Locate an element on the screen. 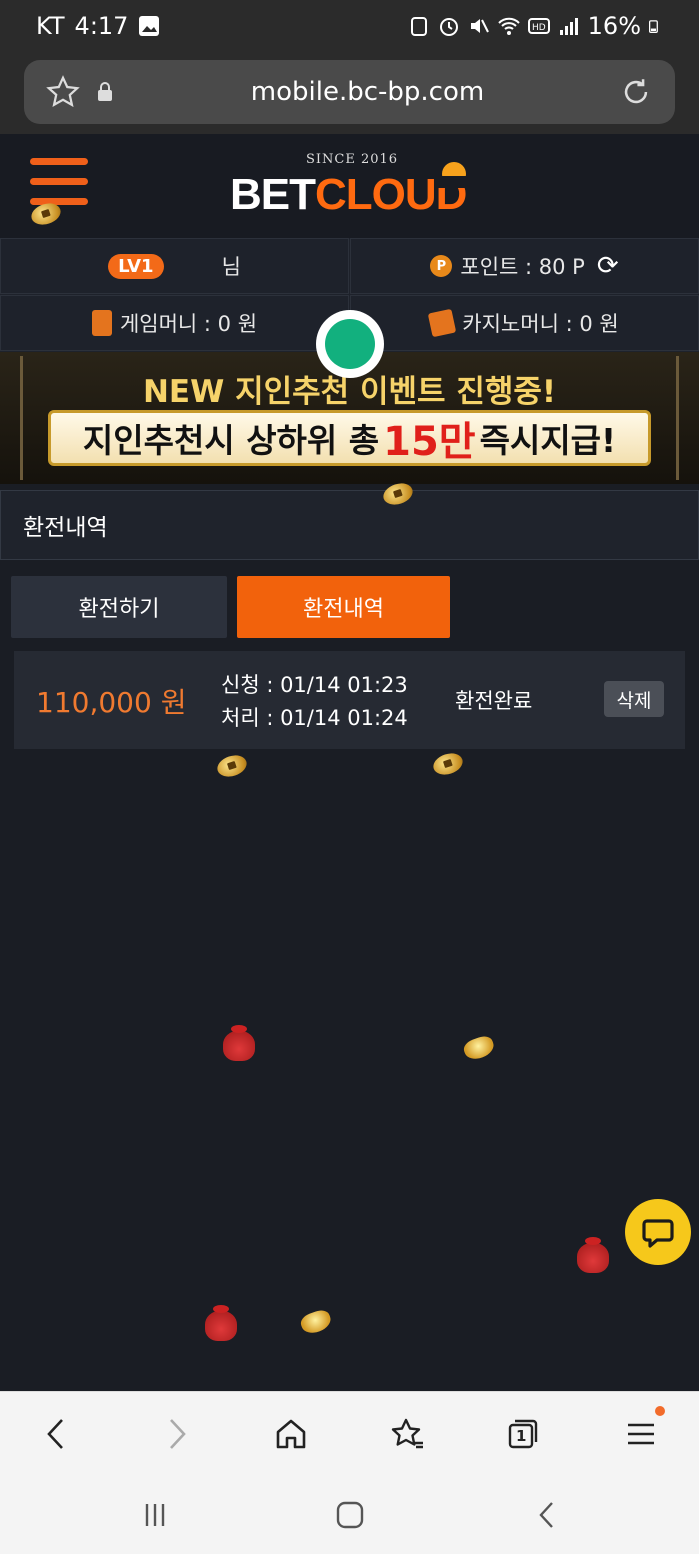 This screenshot has width=699, height=1554. game-money-cell: 게임머니 : 0 원 is located at coordinates (174, 323).